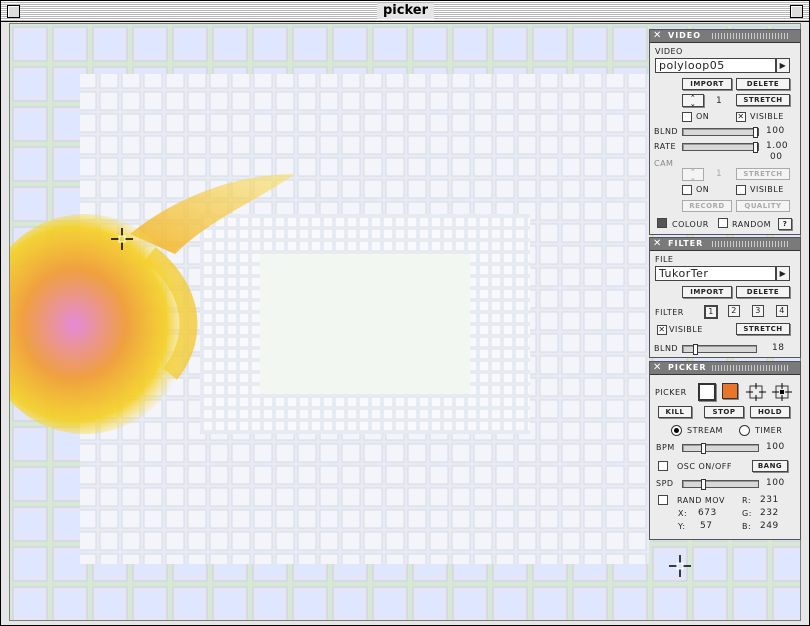 The image size is (810, 626). Describe the element at coordinates (777, 146) in the screenshot. I see `rate-value: 1.00` at that location.